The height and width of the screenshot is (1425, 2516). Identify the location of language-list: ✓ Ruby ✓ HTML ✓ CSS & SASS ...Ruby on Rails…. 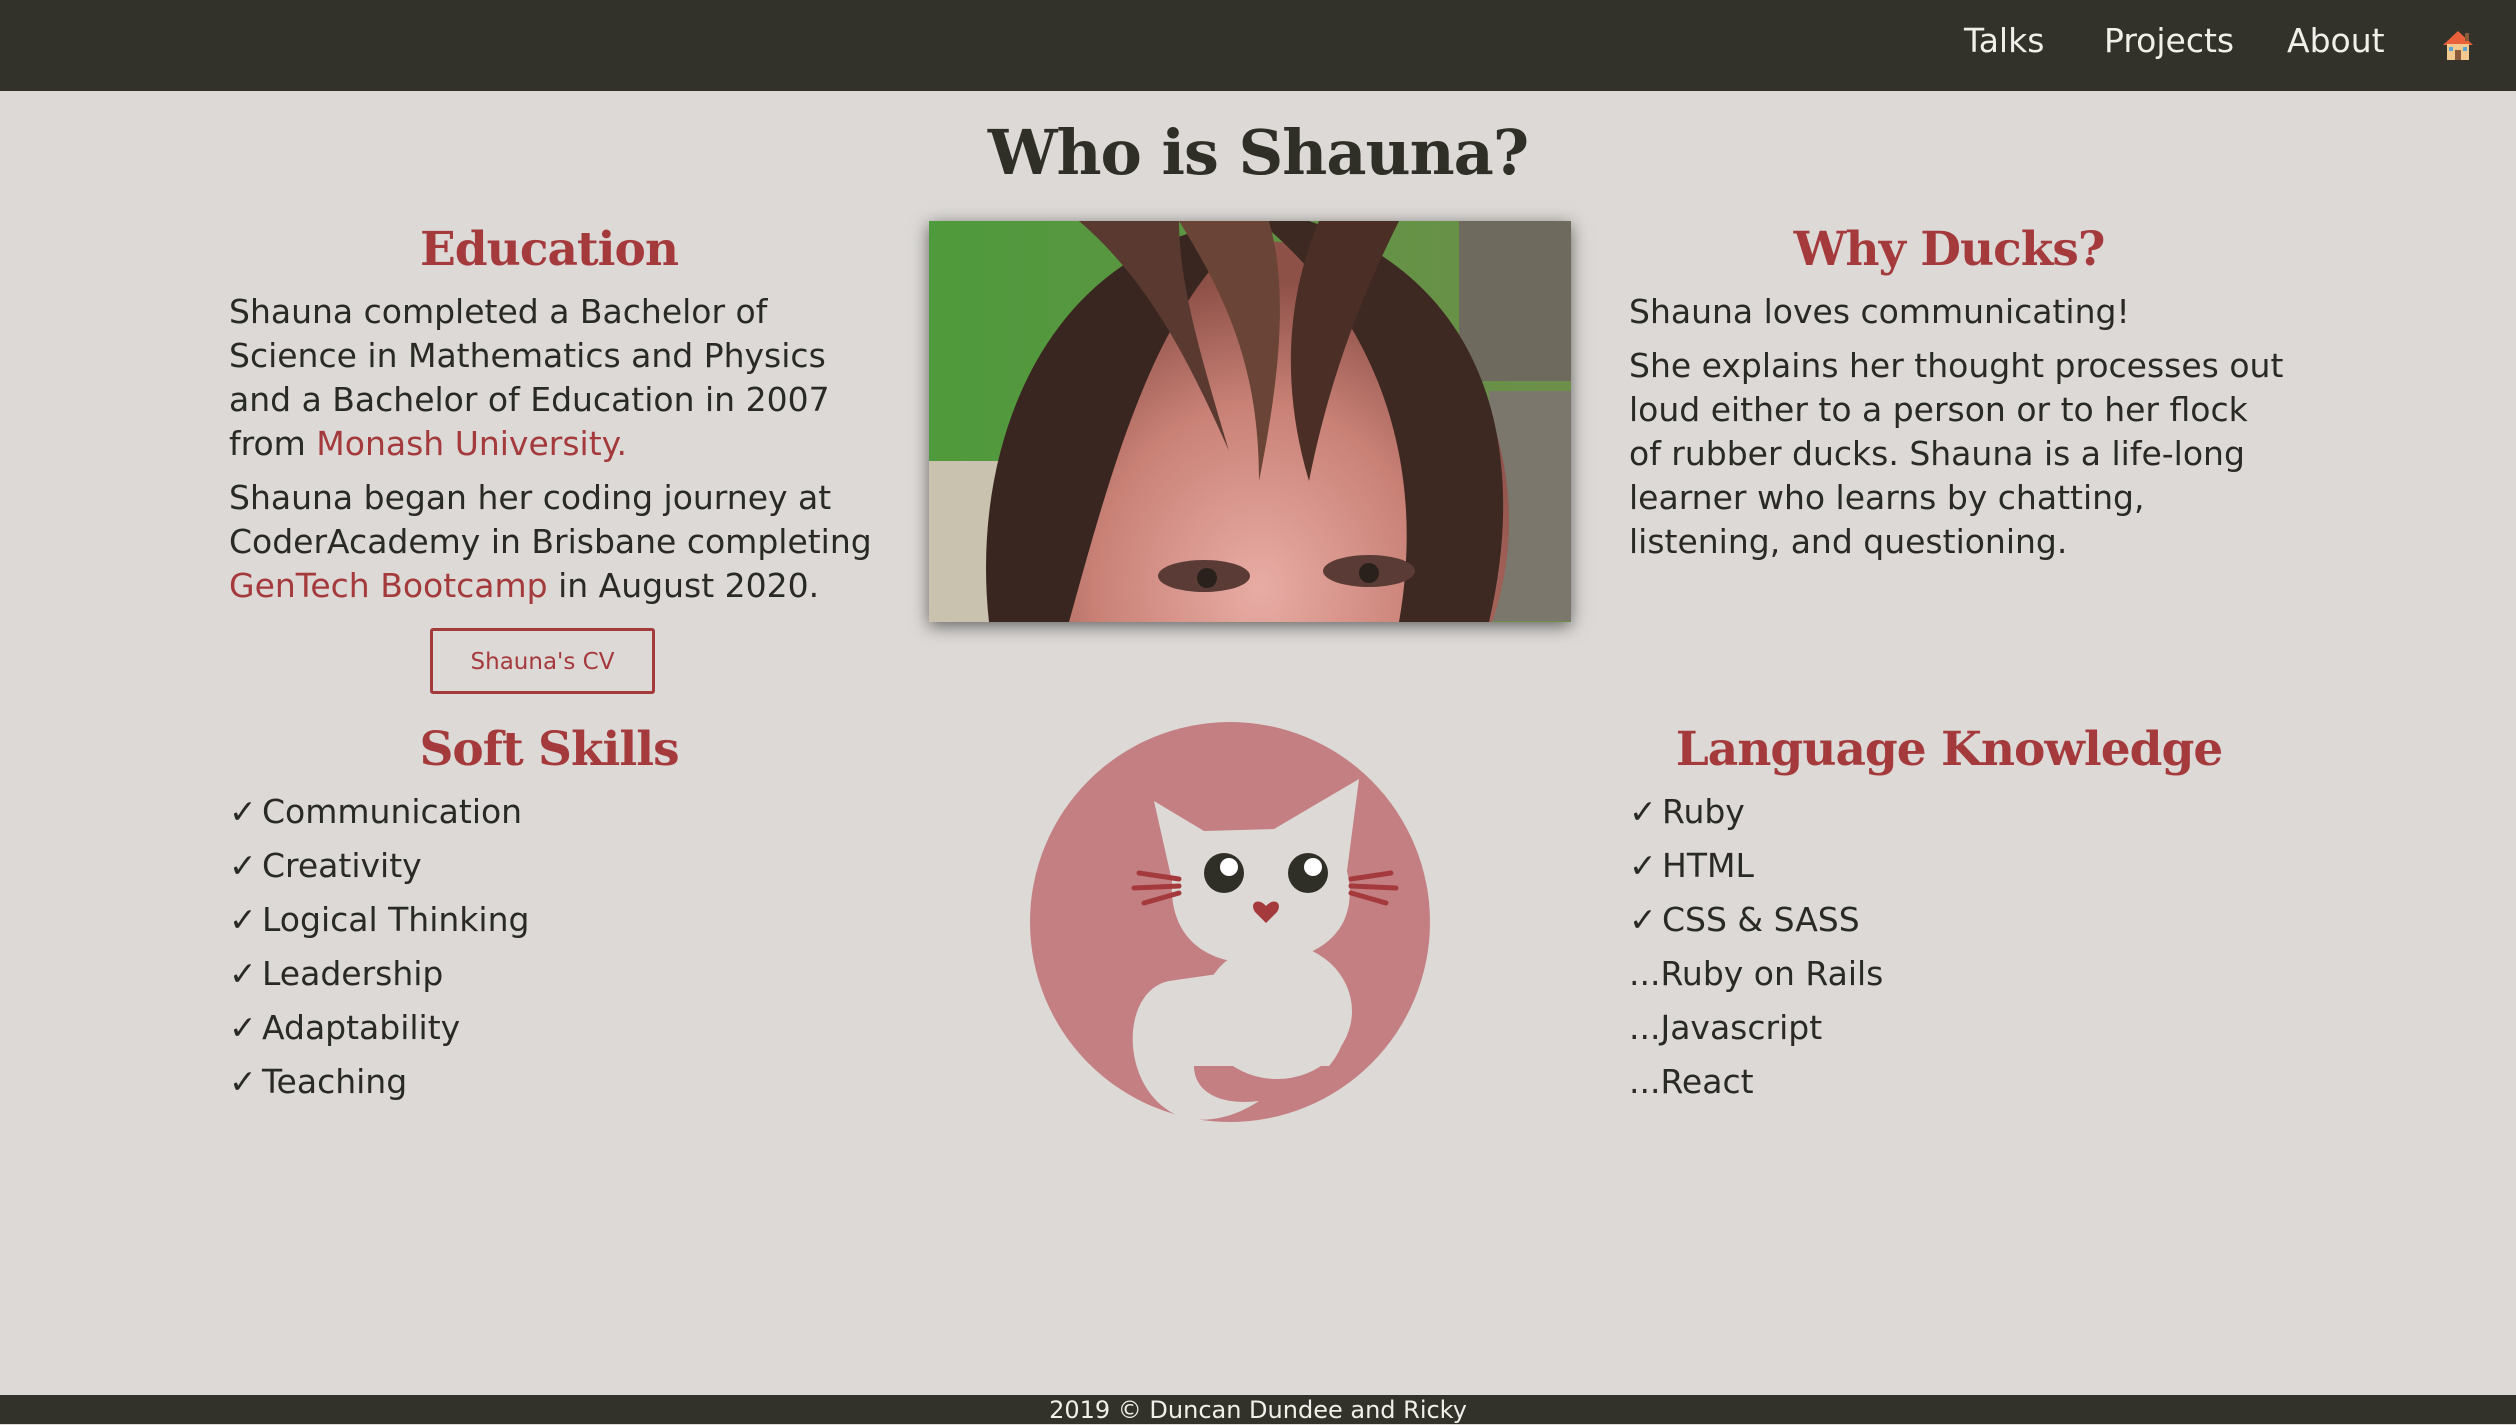
(1756, 947).